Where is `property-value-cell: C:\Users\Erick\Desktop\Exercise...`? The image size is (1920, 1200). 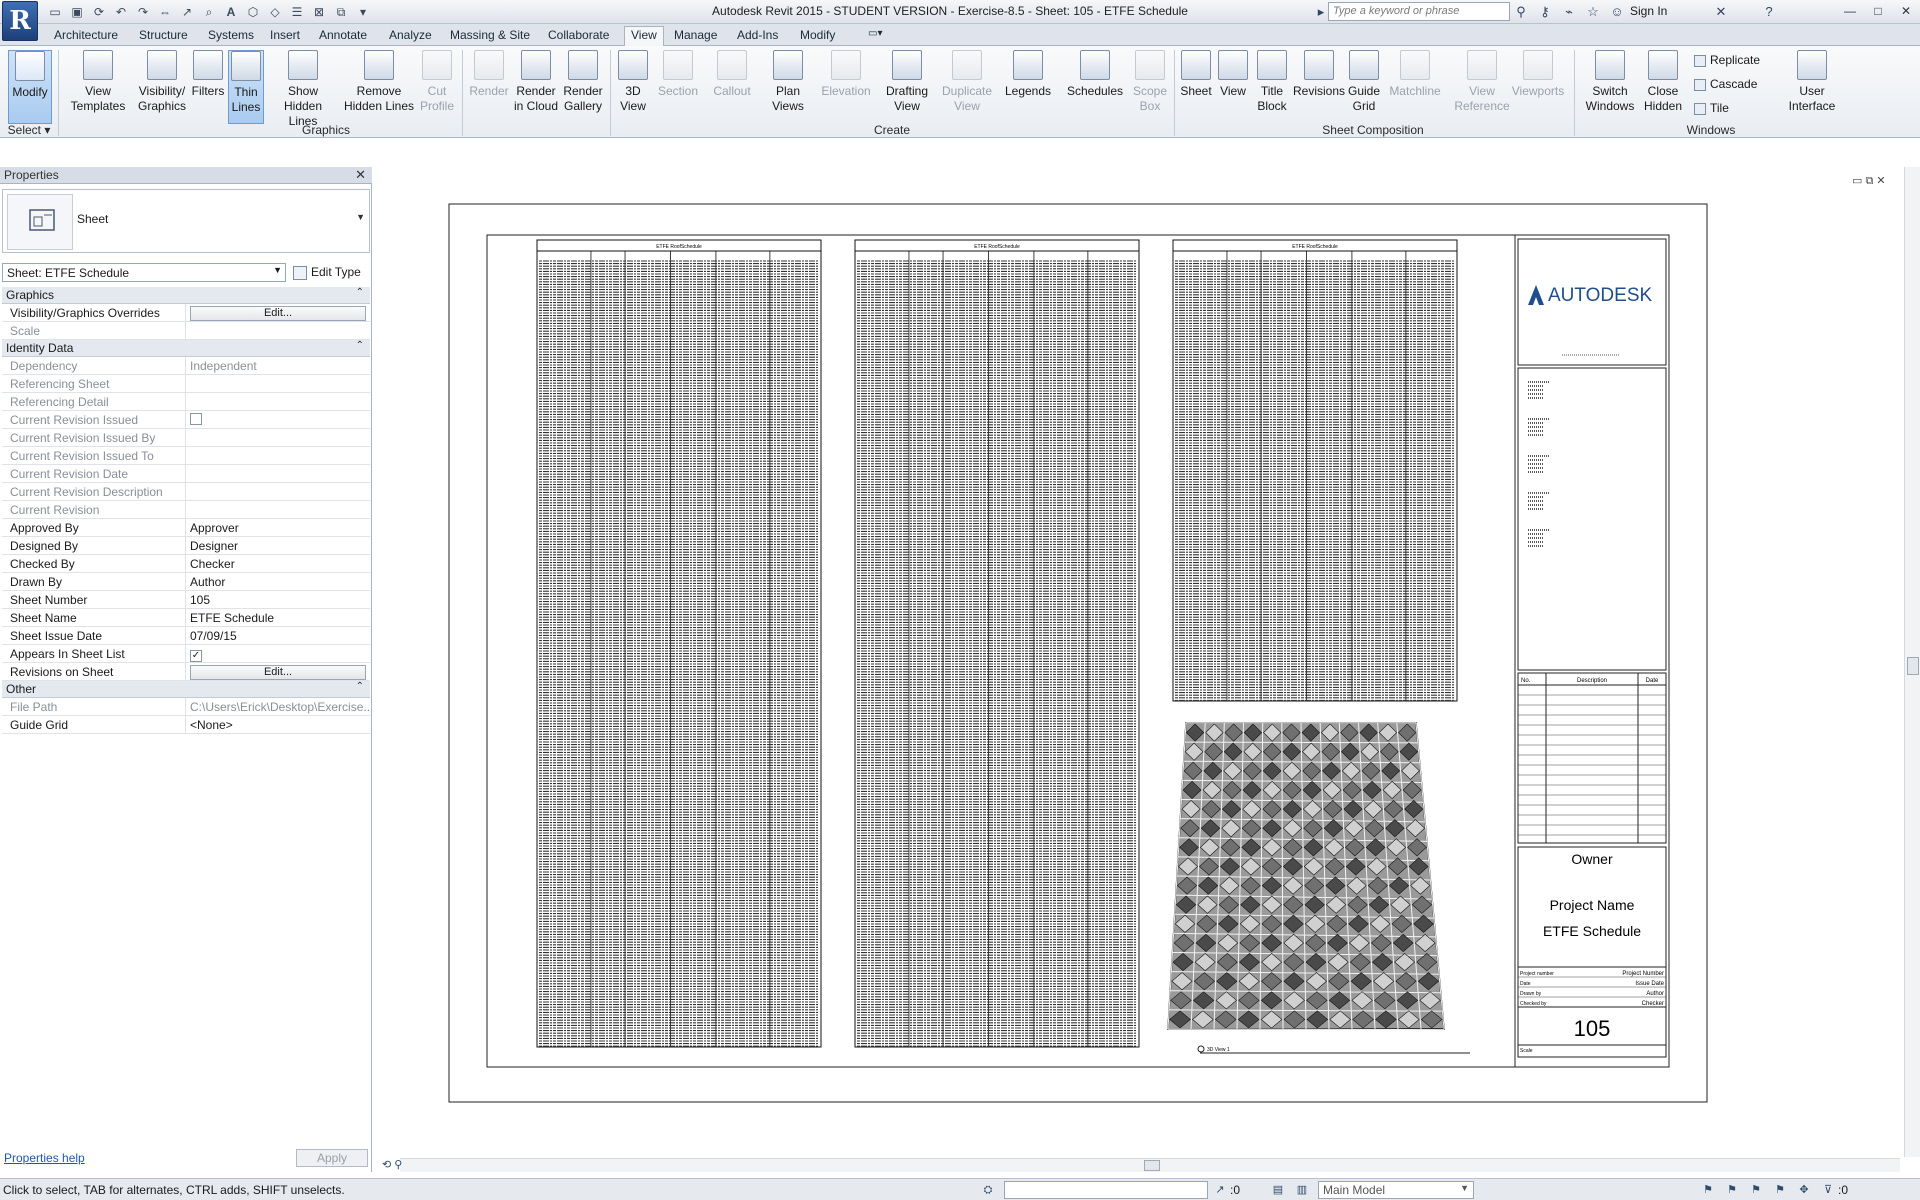
property-value-cell: C:\Users\Erick\Desktop\Exercise... is located at coordinates (278, 706).